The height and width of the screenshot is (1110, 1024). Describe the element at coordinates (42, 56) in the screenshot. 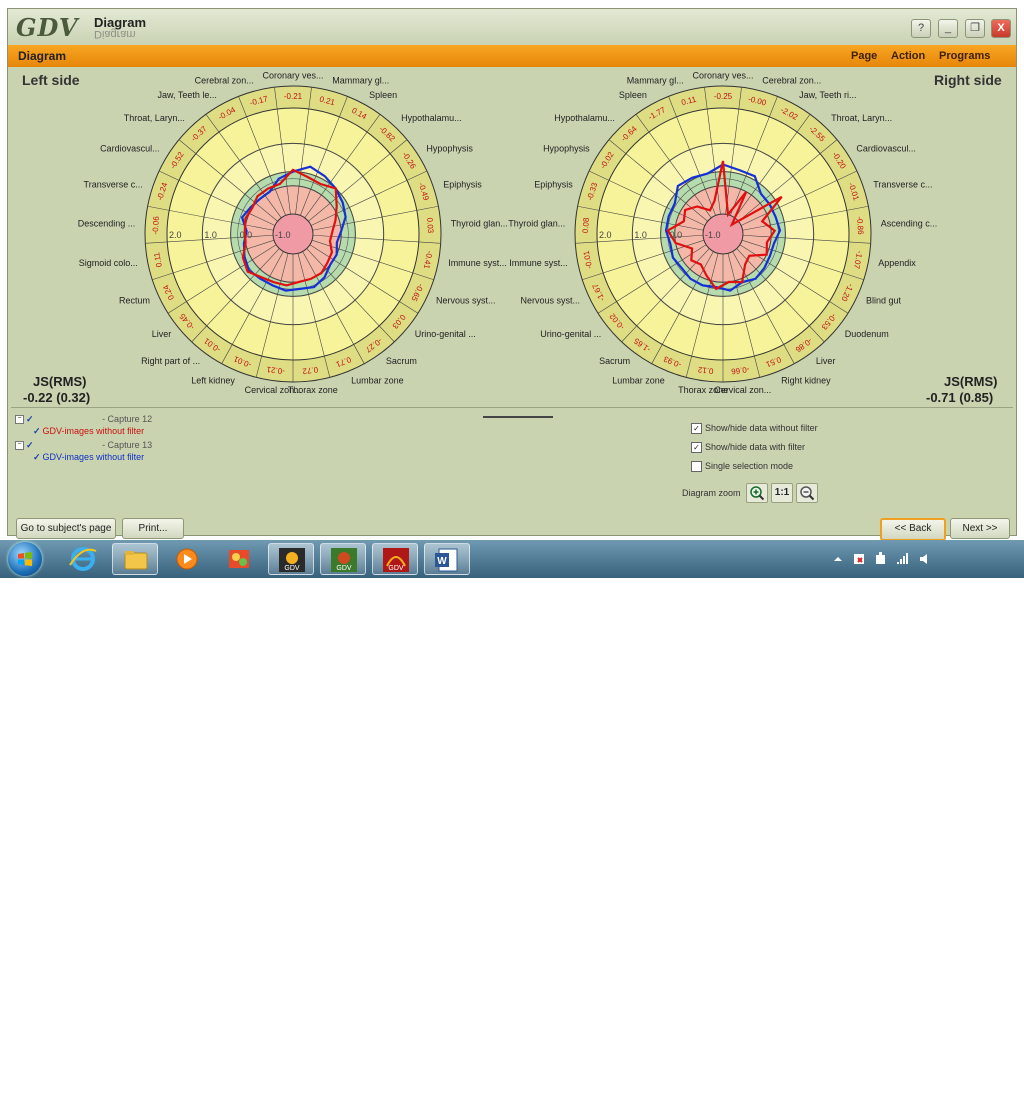

I see `page-title: Diagram` at that location.